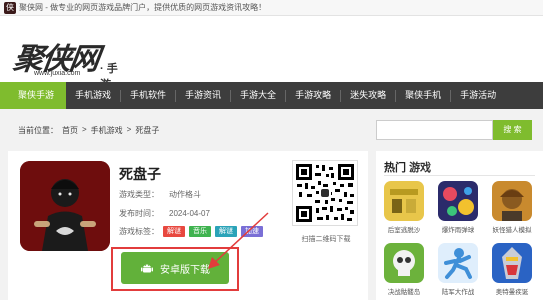 This screenshot has height=300, width=543. I want to click on qr-code-image, so click(325, 193).